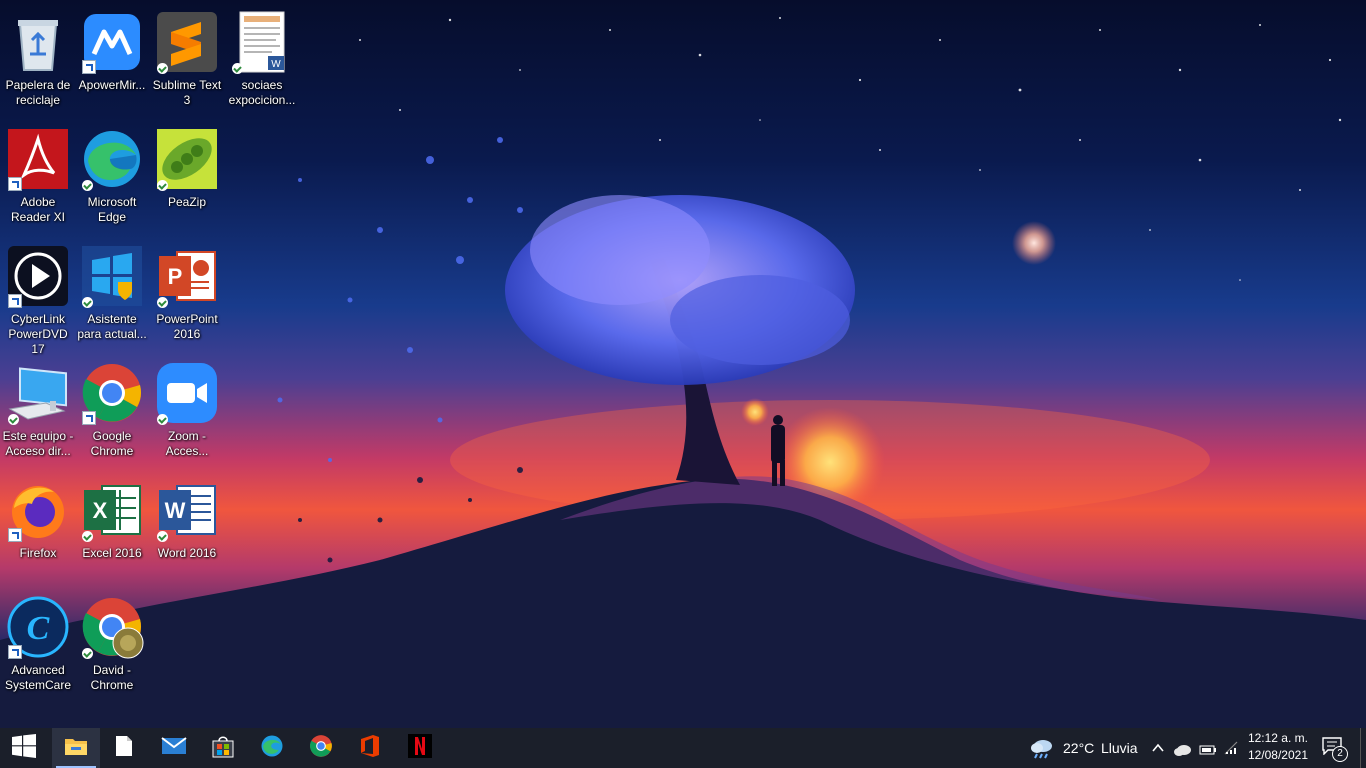 The width and height of the screenshot is (1366, 768). I want to click on desktop-icon-label: Adobe Reader XI, so click(38, 209).